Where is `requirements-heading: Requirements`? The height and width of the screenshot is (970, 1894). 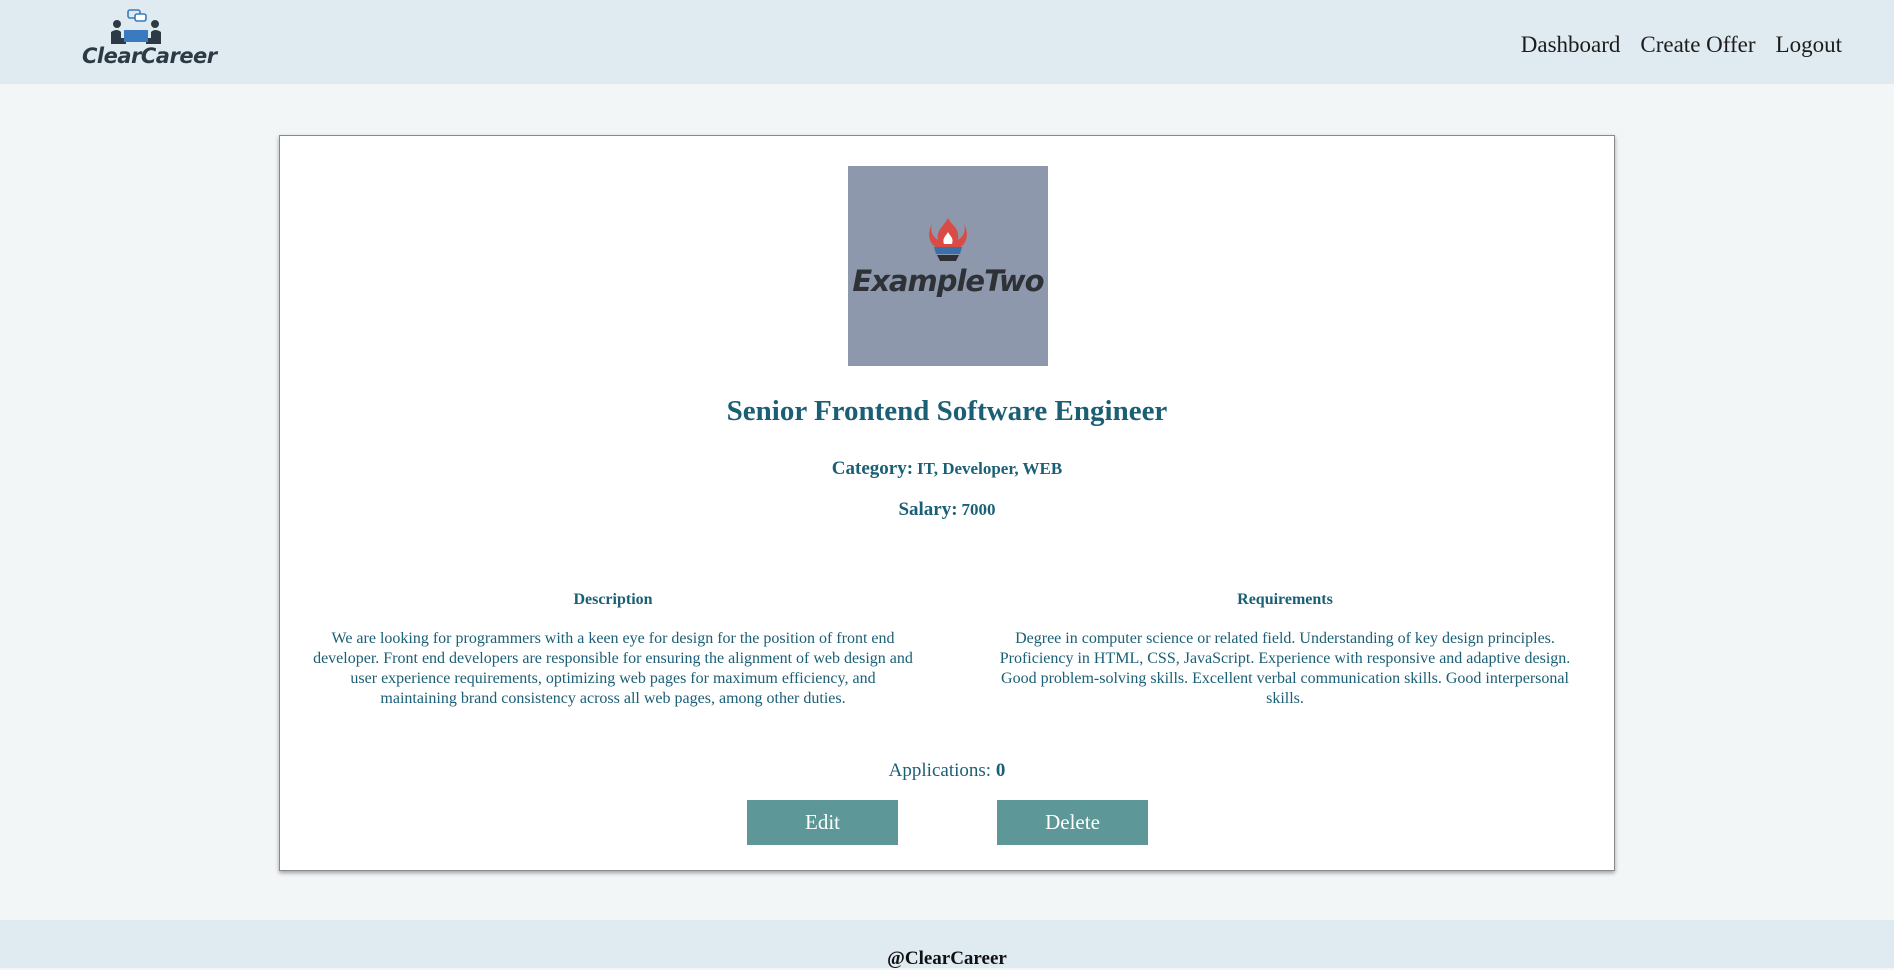
requirements-heading: Requirements is located at coordinates (1285, 599).